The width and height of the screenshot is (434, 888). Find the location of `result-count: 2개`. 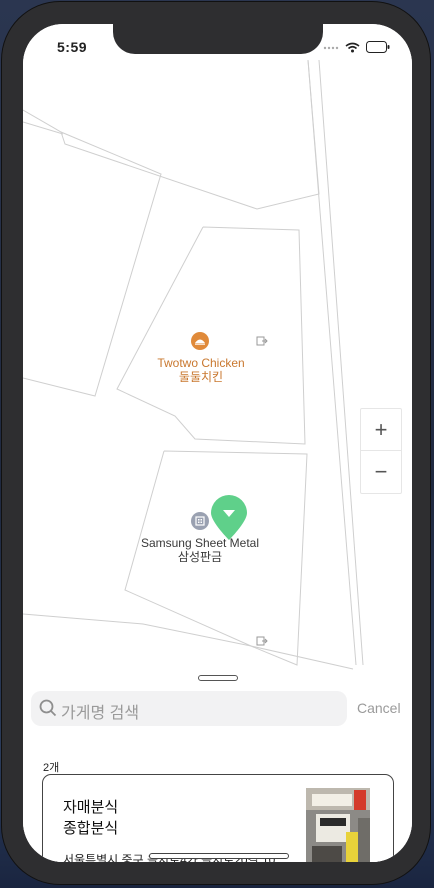

result-count: 2개 is located at coordinates (51, 768).